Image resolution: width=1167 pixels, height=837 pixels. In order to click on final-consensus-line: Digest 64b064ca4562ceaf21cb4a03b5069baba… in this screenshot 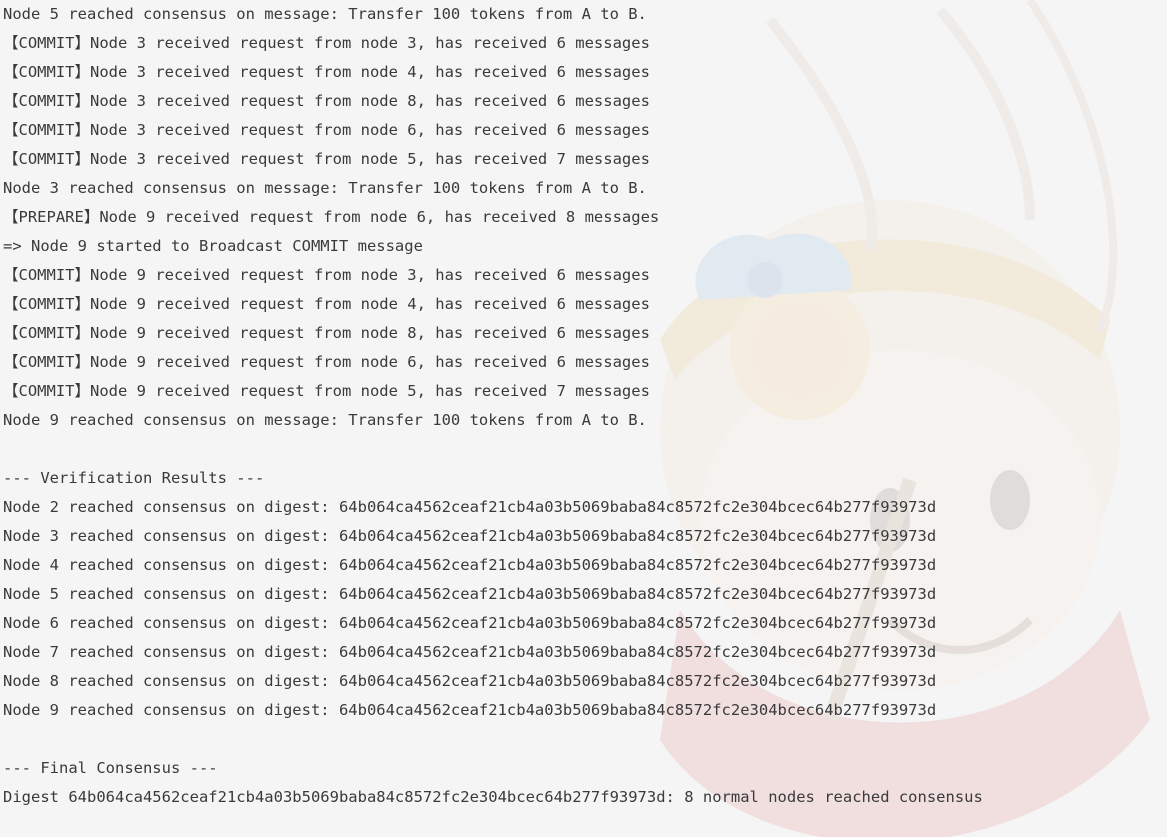, I will do `click(493, 797)`.